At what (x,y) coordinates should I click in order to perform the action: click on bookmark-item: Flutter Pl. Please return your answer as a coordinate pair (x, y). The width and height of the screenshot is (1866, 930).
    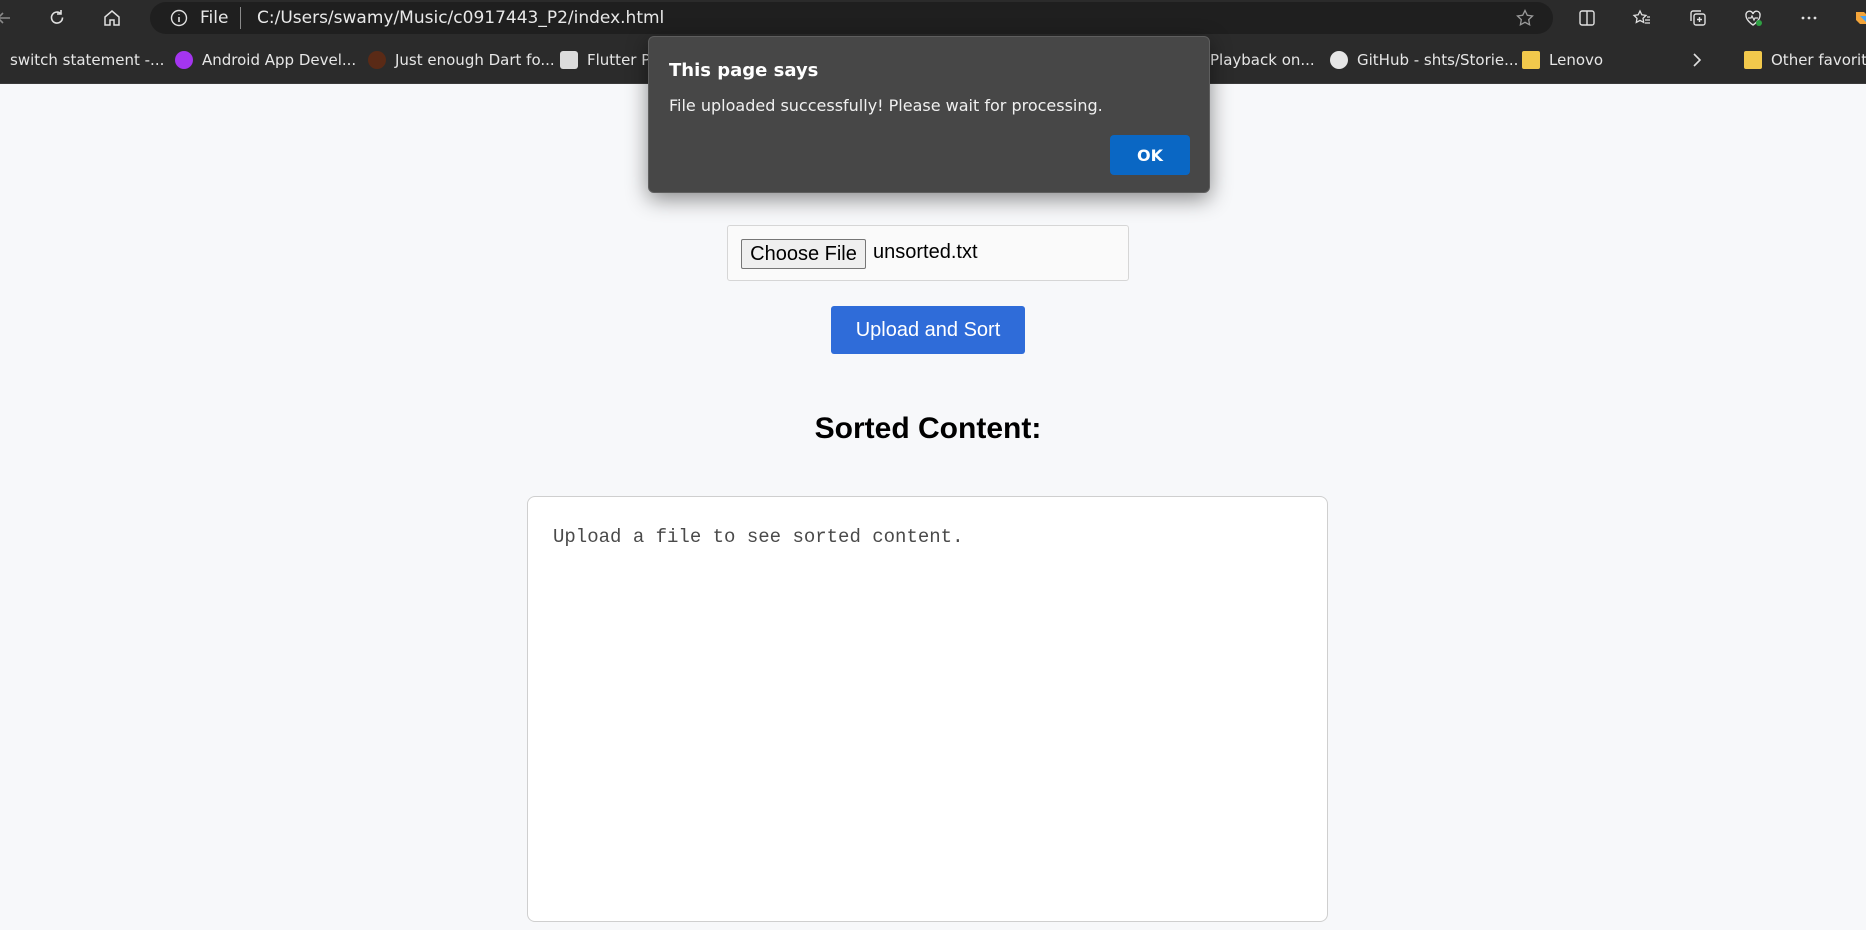
    Looking at the image, I should click on (607, 60).